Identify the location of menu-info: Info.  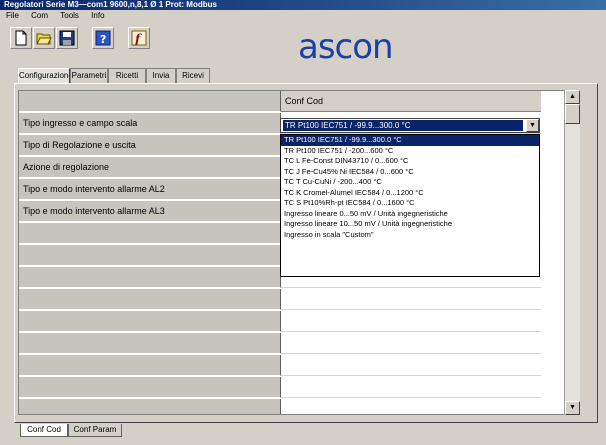
(97, 15).